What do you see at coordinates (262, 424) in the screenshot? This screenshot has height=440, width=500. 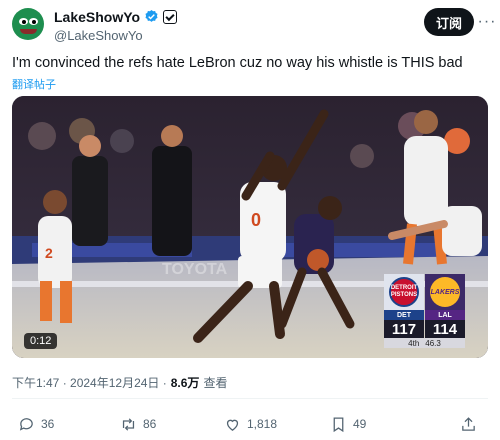 I see `like-count: 1,818` at bounding box center [262, 424].